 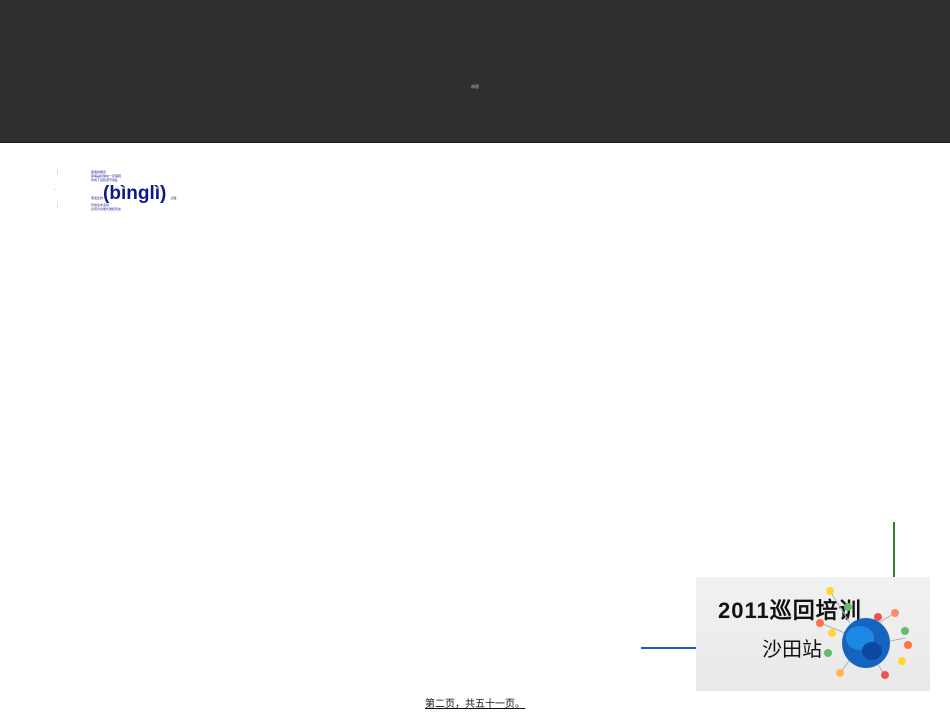 I want to click on content-line-3: 作用下自稳调节紊乱, so click(x=105, y=180).